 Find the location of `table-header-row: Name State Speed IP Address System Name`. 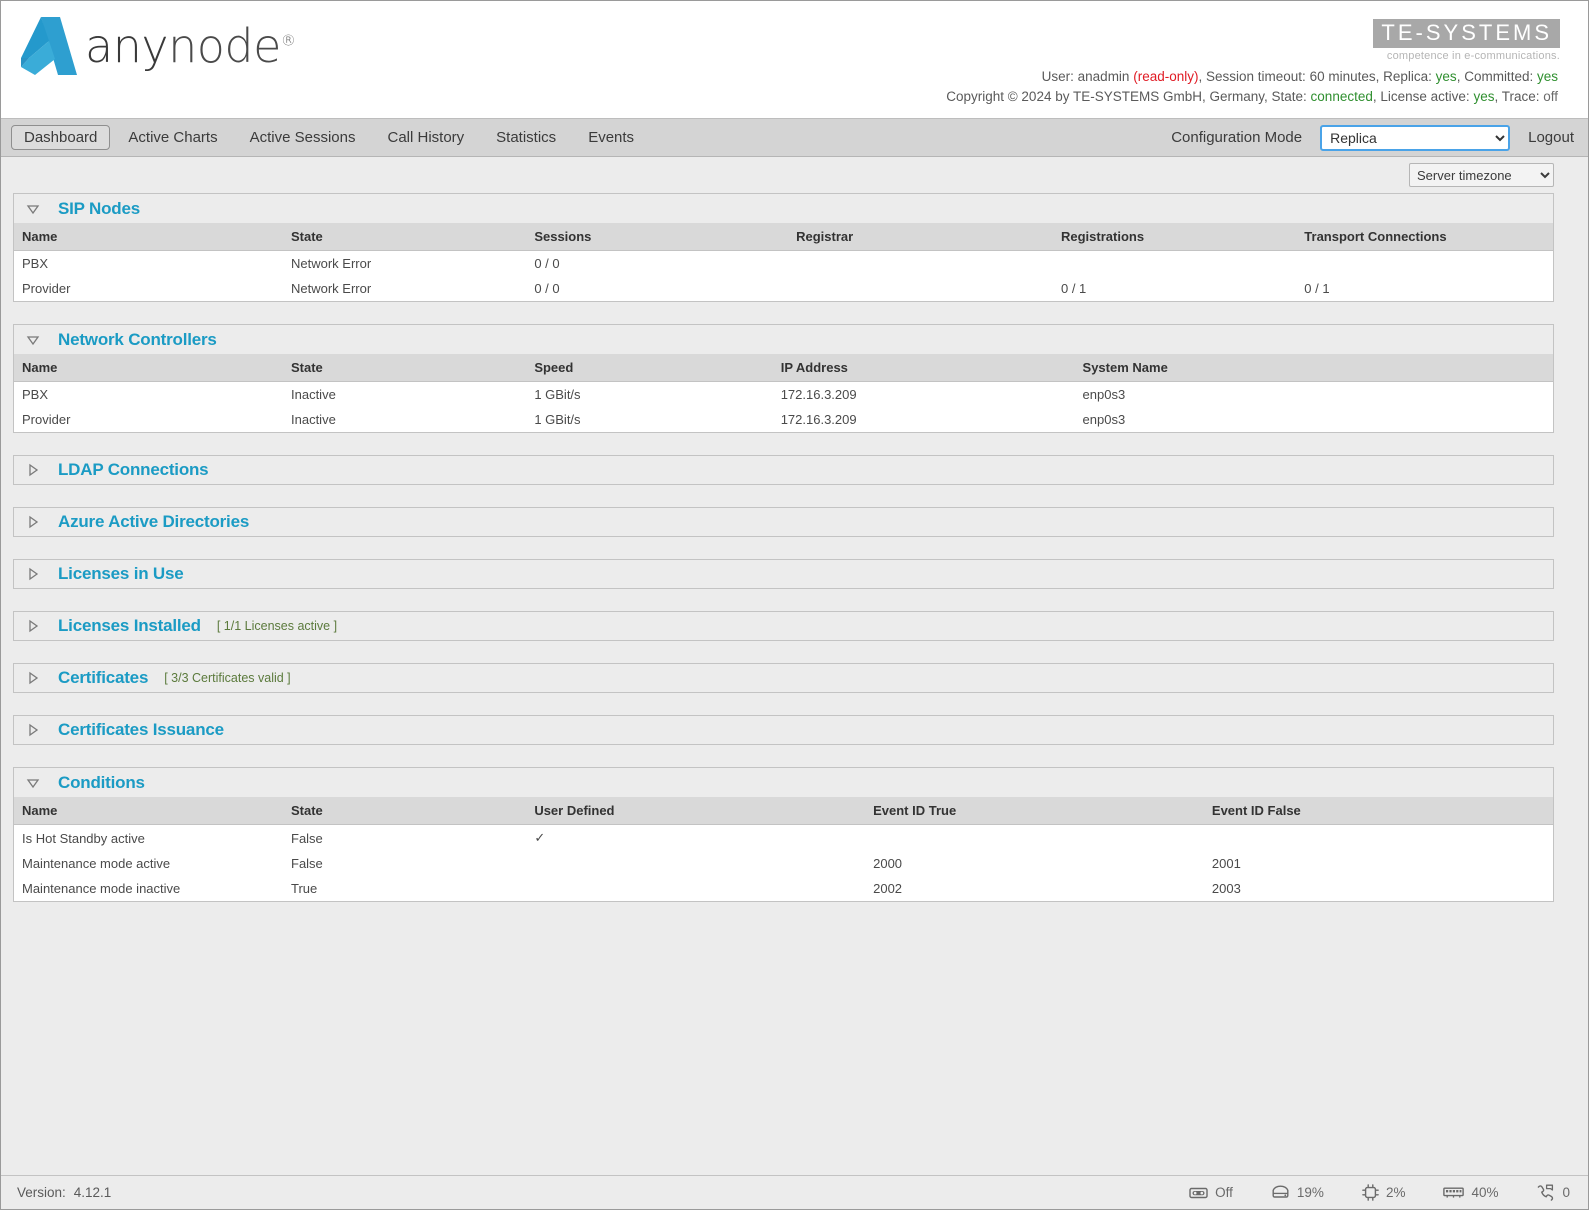

table-header-row: Name State Speed IP Address System Name is located at coordinates (783, 368).